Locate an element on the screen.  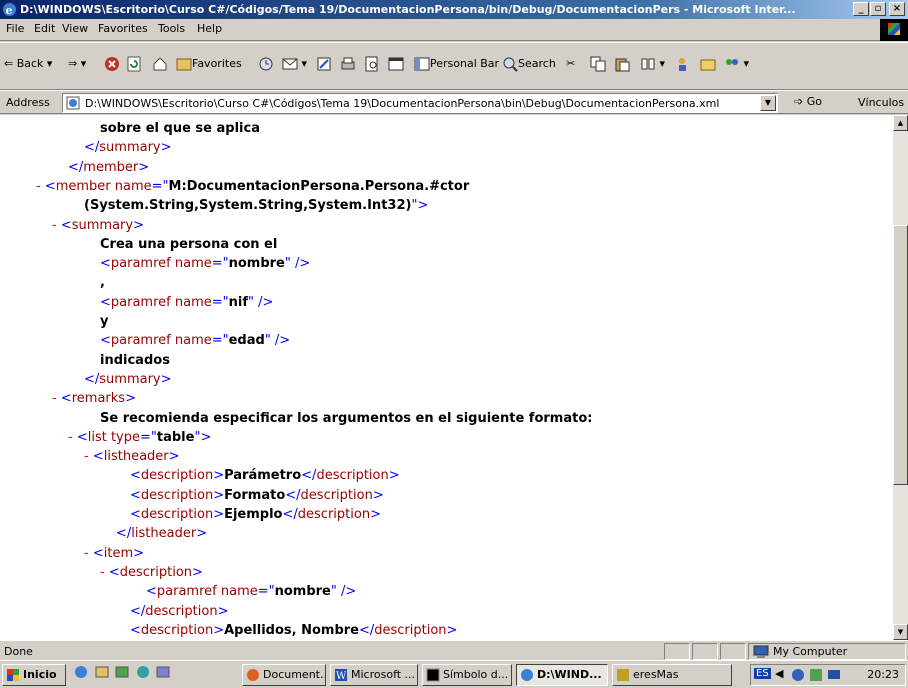
stop-icon is located at coordinates (112, 64).